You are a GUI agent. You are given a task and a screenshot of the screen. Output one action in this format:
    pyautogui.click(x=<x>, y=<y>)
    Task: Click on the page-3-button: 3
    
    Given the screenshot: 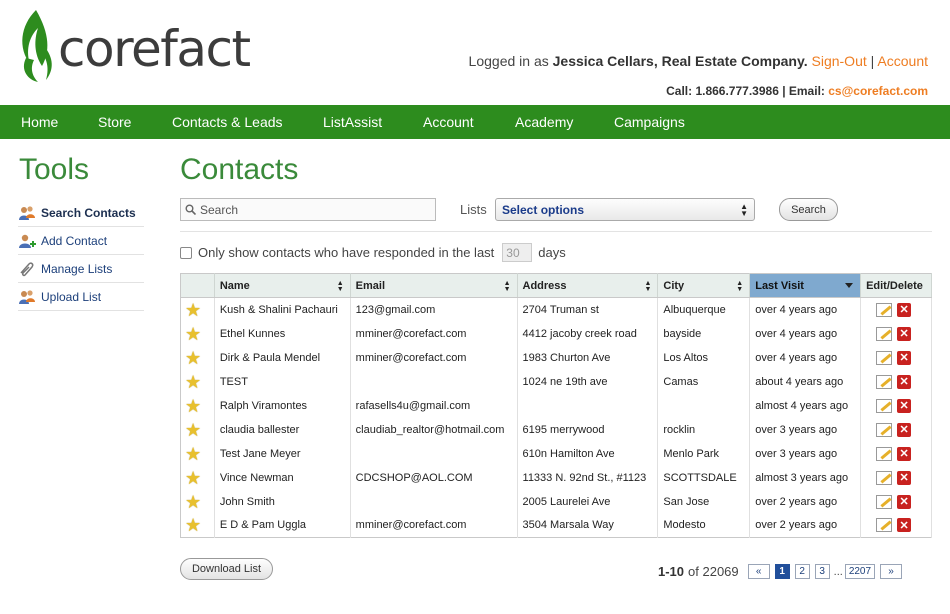 What is the action you would take?
    pyautogui.click(x=822, y=571)
    